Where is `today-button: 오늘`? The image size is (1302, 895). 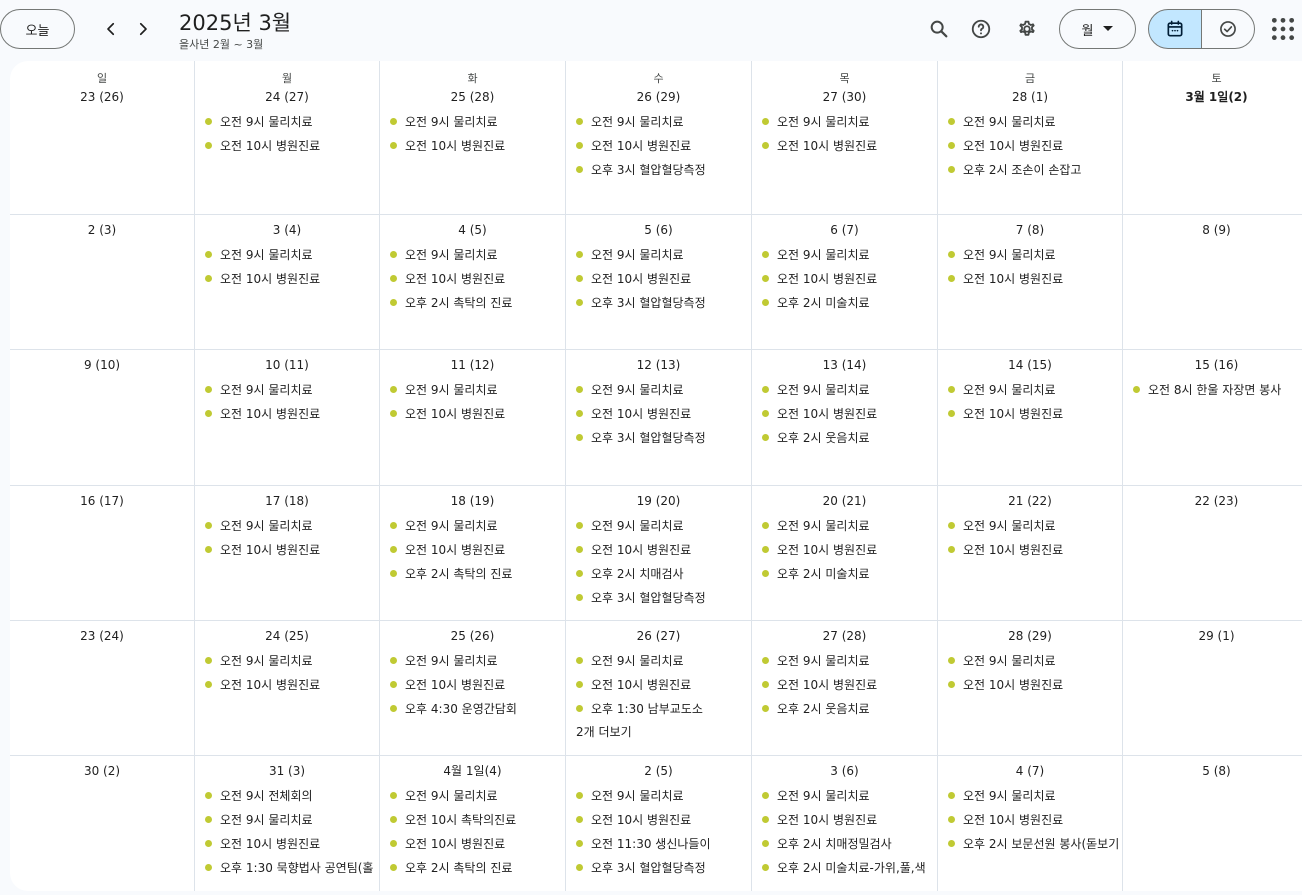
today-button: 오늘 is located at coordinates (37, 29).